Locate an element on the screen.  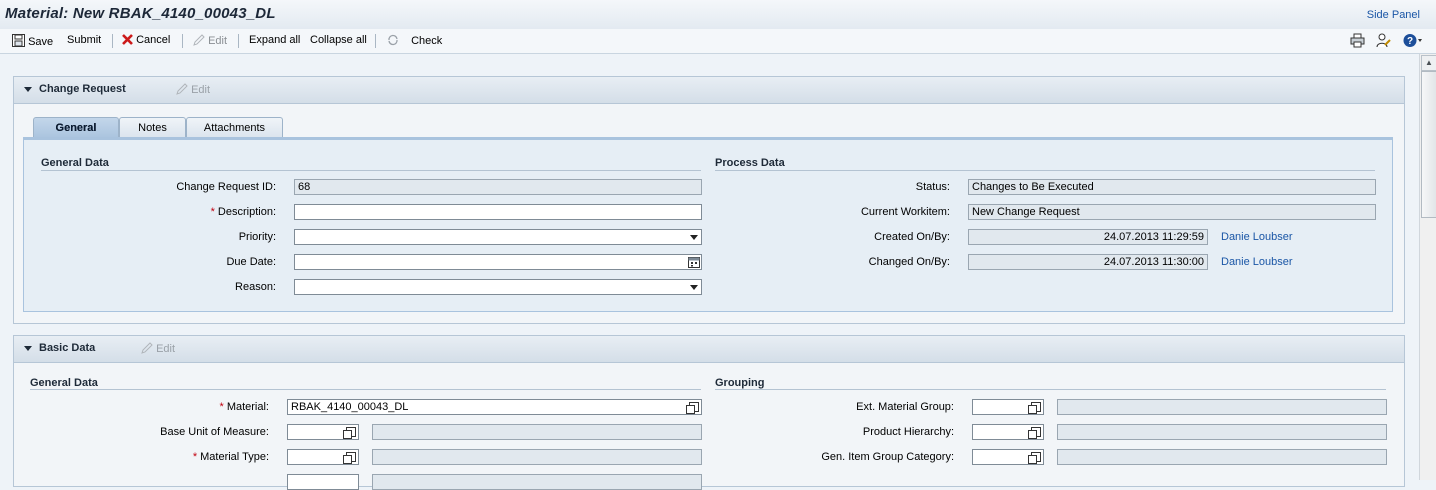
description-label: * Description: is located at coordinates (243, 212).